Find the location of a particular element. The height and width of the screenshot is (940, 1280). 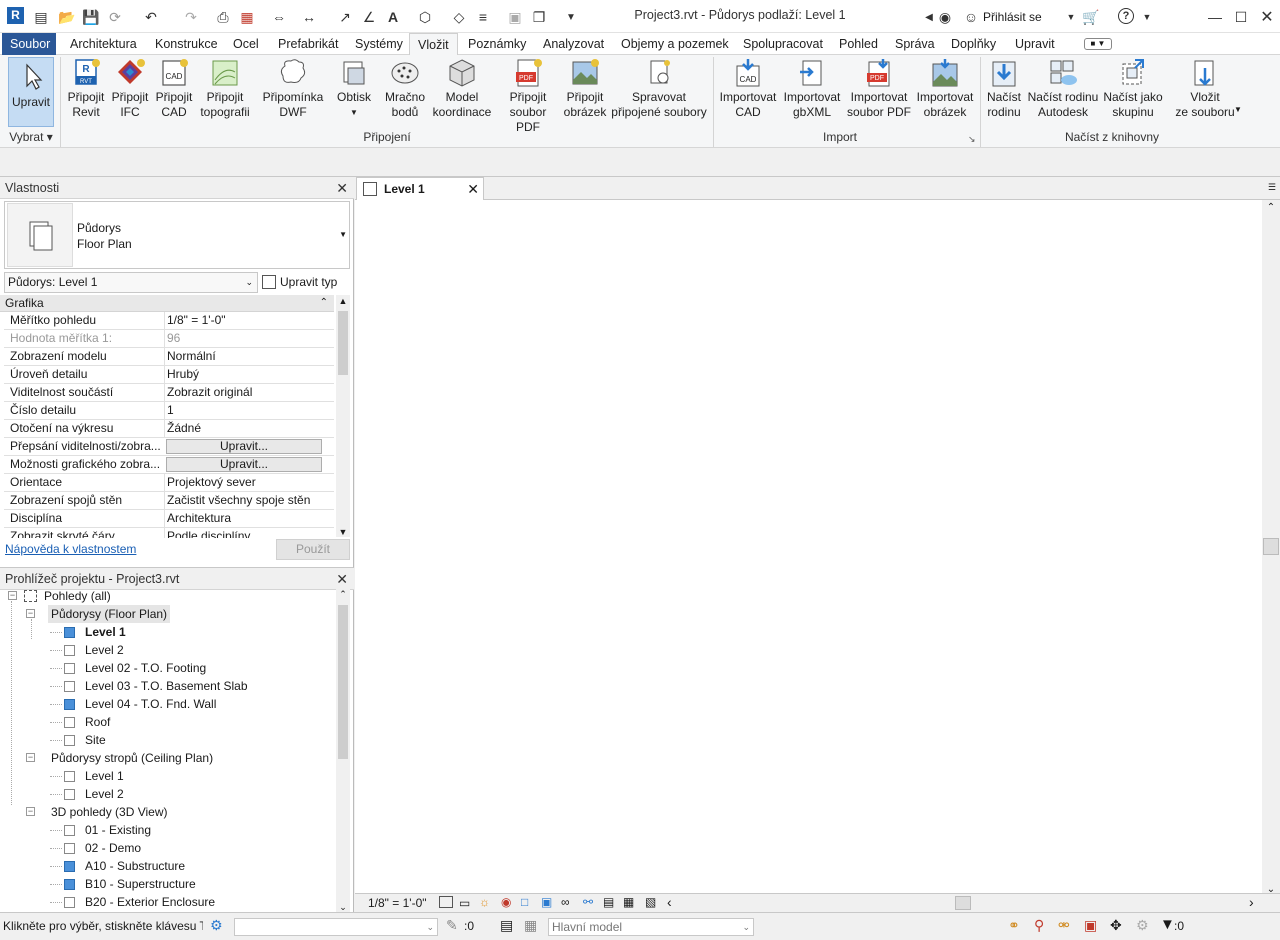

editing-requests-icon: ✎ is located at coordinates (452, 925).